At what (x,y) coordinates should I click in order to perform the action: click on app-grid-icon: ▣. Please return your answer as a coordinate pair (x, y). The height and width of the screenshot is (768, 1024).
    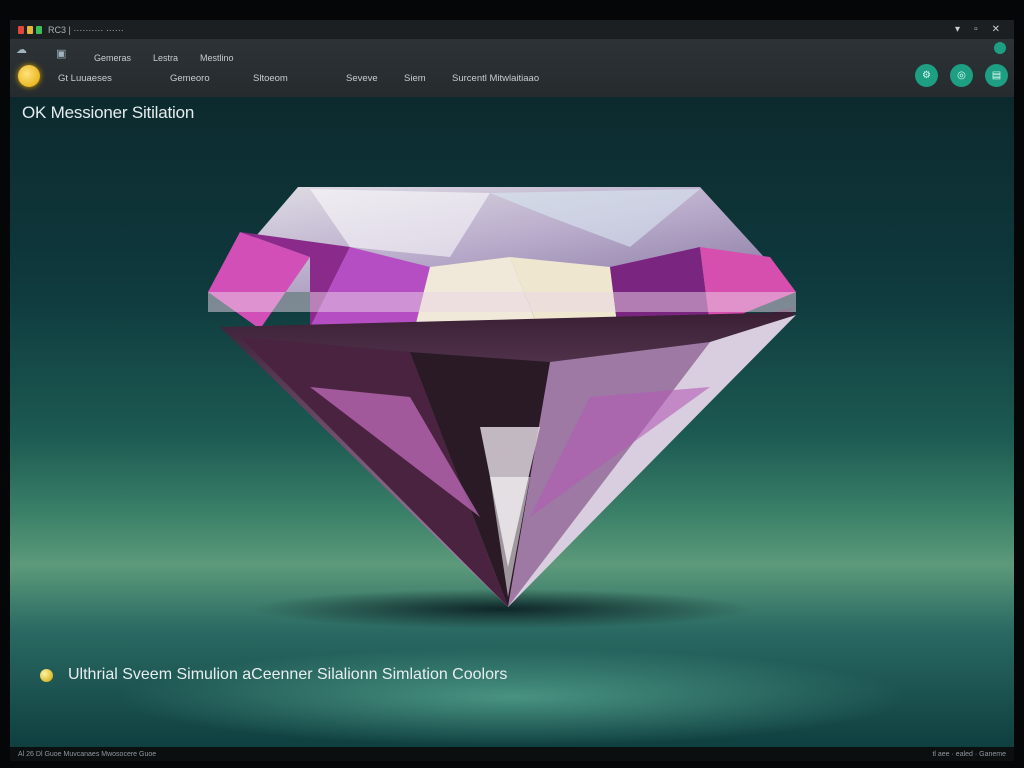
    Looking at the image, I should click on (61, 53).